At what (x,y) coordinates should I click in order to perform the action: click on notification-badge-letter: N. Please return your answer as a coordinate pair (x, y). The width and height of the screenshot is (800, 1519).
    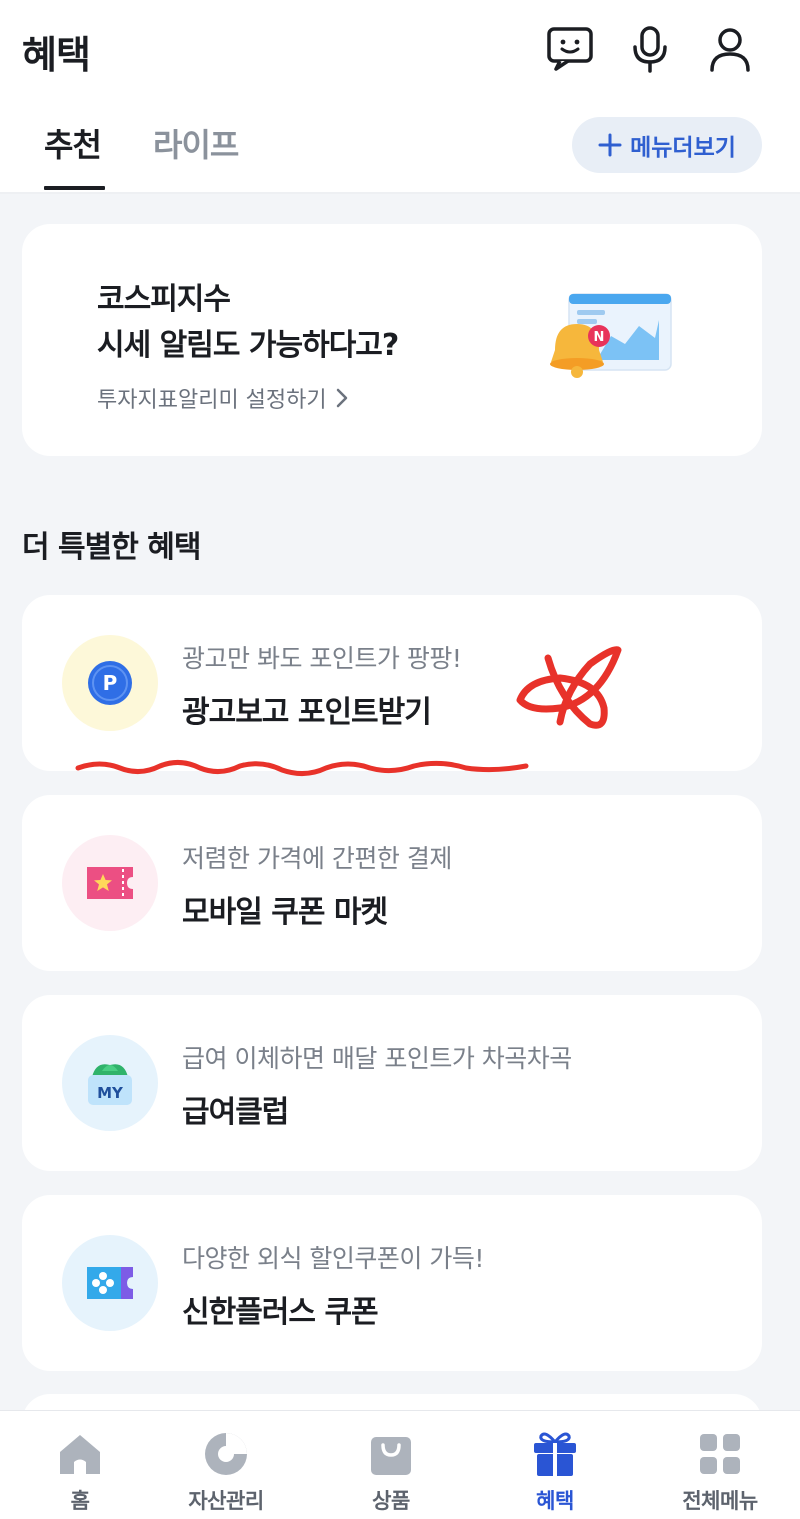
    Looking at the image, I should click on (599, 337).